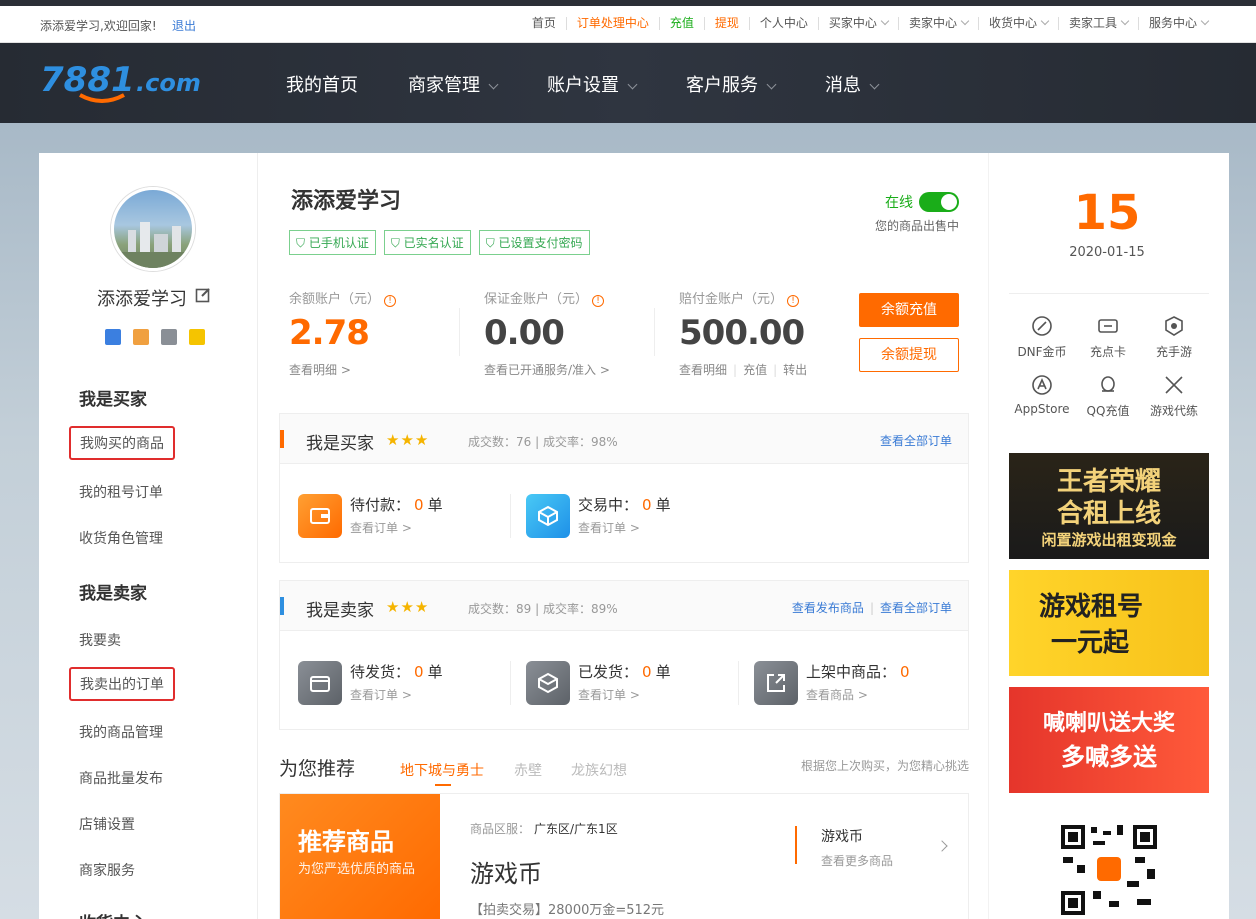  I want to click on buyer-all-orders-link: 查看全部订单, so click(916, 441).